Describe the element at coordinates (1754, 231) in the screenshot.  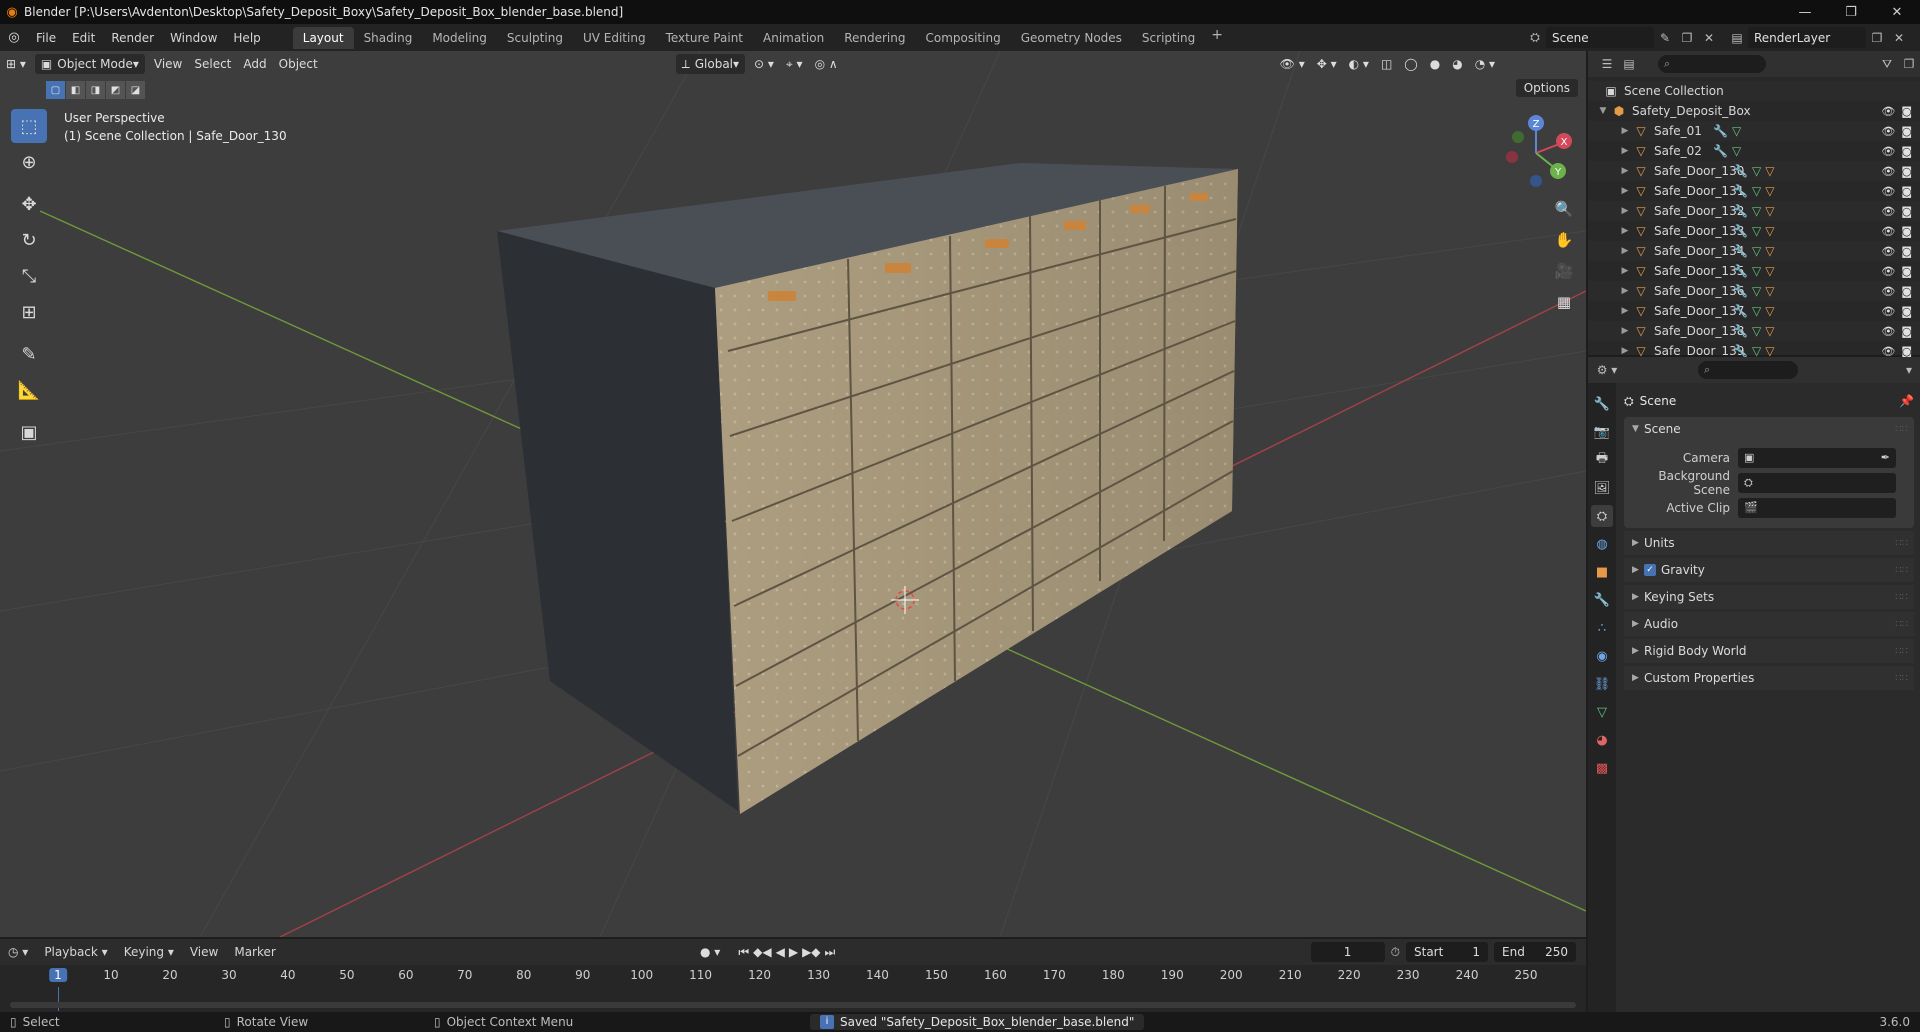
I see `outliner-item: ▶ ▽ Safe_Door_133 🔧 ▽ ▽ 👁 ◙` at that location.